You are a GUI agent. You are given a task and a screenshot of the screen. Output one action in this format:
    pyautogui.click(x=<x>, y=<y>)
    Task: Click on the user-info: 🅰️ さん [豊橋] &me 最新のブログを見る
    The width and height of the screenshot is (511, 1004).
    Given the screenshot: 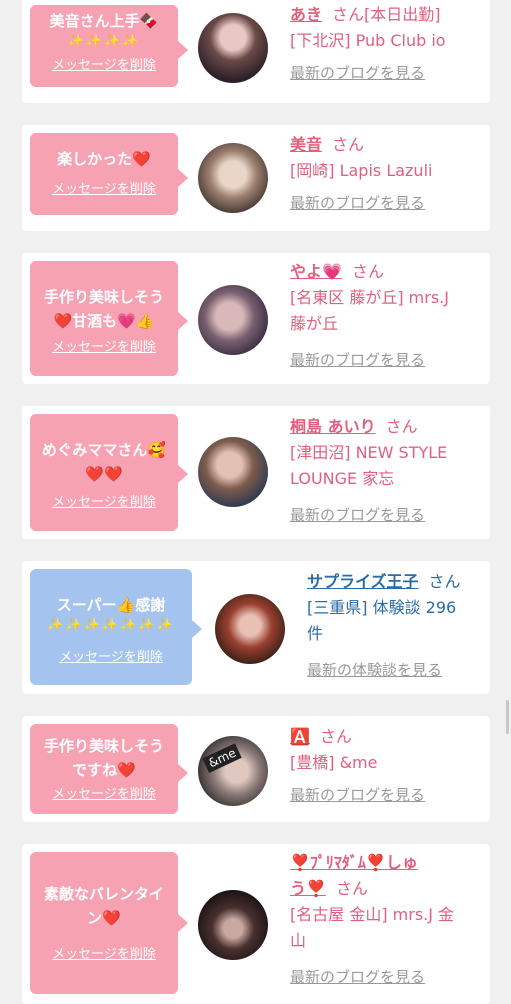 What is the action you would take?
    pyautogui.click(x=385, y=766)
    